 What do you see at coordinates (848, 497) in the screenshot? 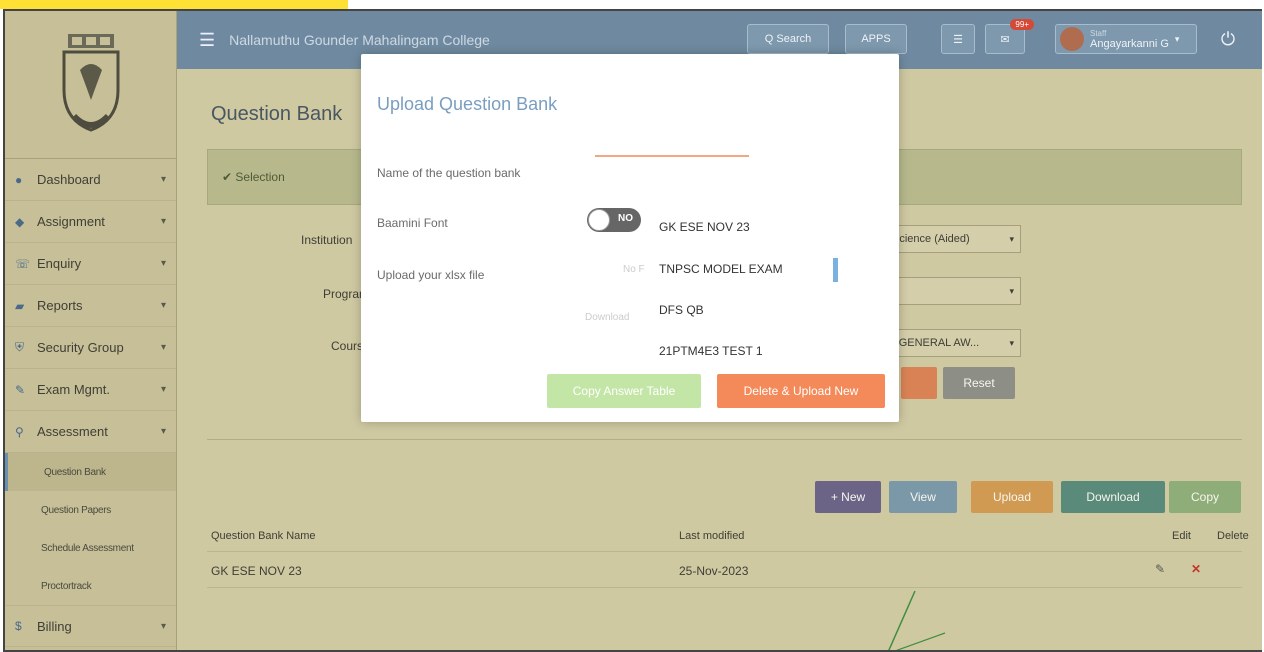
I see `new-button: + New` at bounding box center [848, 497].